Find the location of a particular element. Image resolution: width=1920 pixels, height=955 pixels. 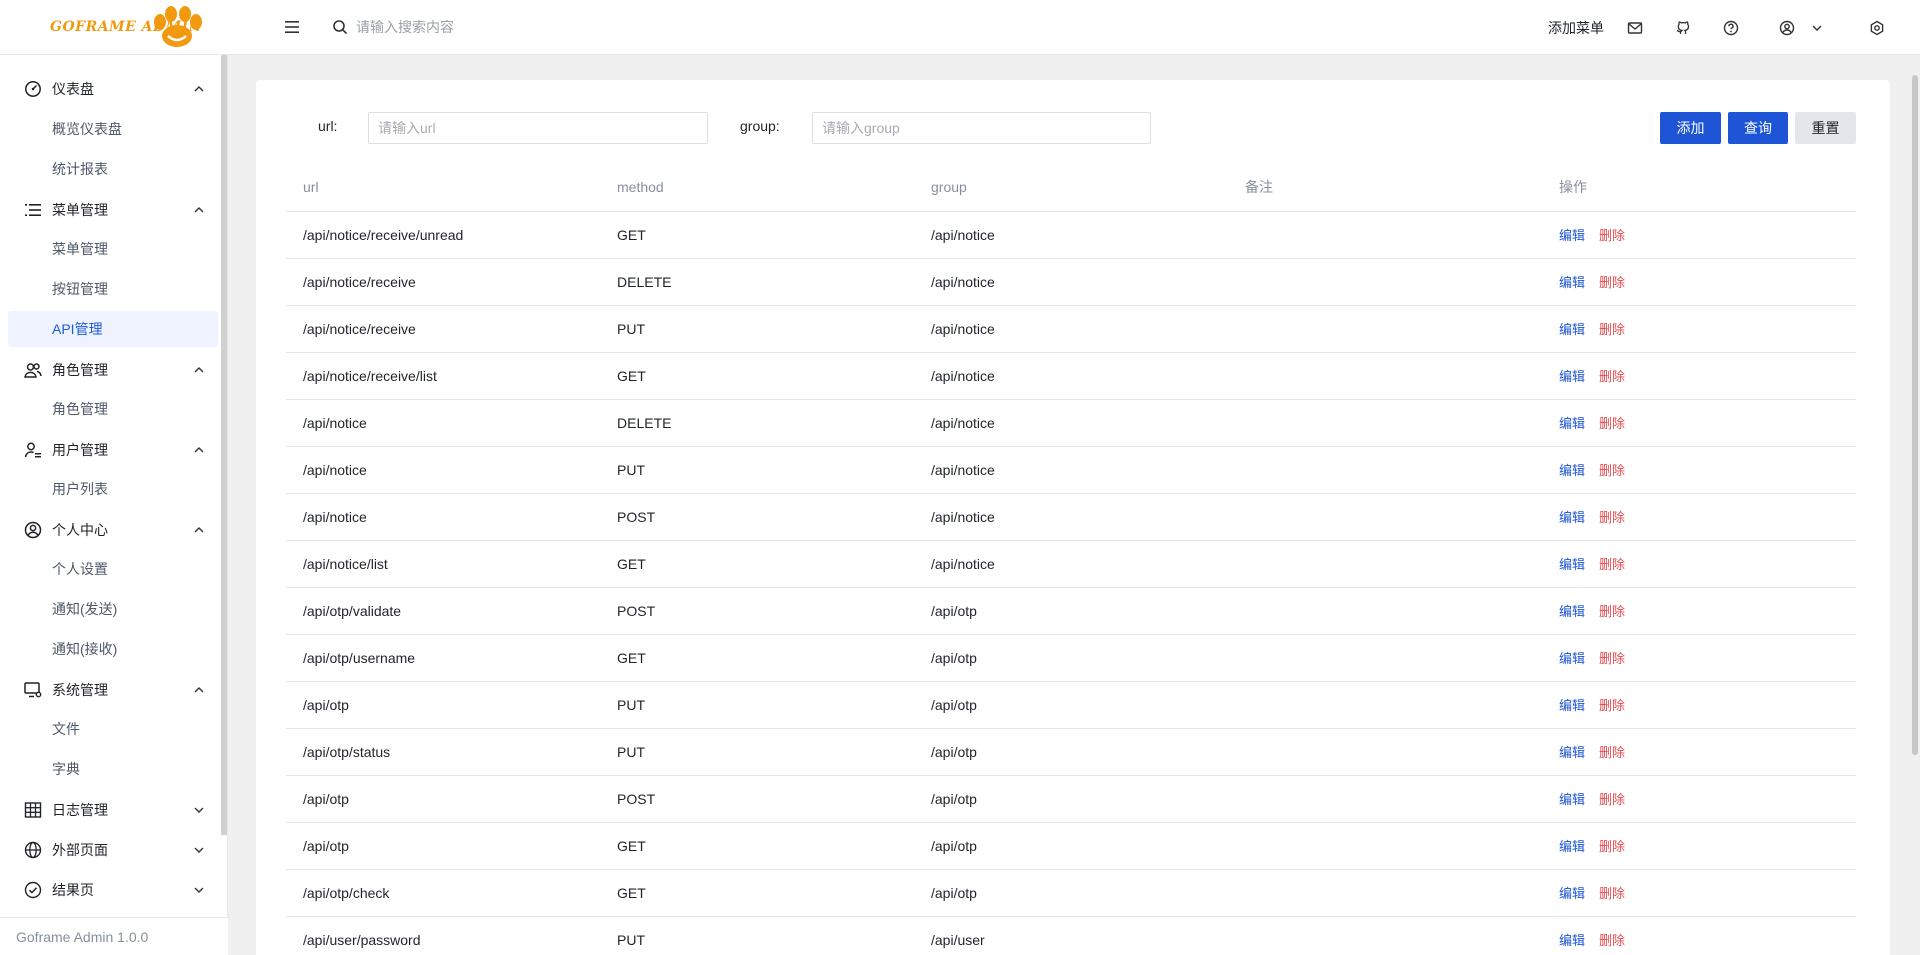

main-scrollbar-thumb is located at coordinates (1915, 415).